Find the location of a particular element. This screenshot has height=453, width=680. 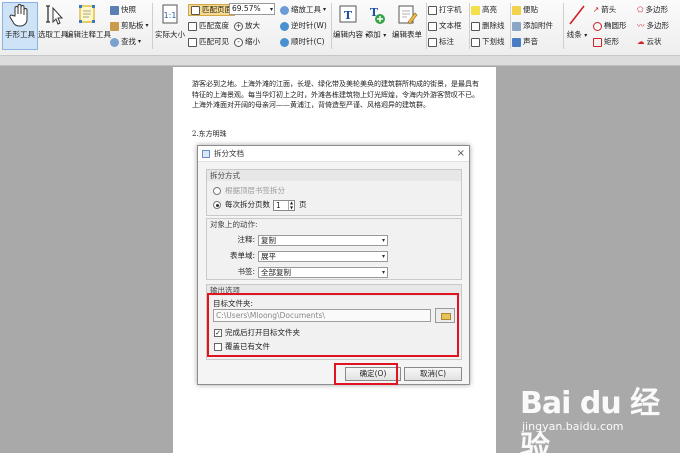

hand-icon is located at coordinates (18, 15).